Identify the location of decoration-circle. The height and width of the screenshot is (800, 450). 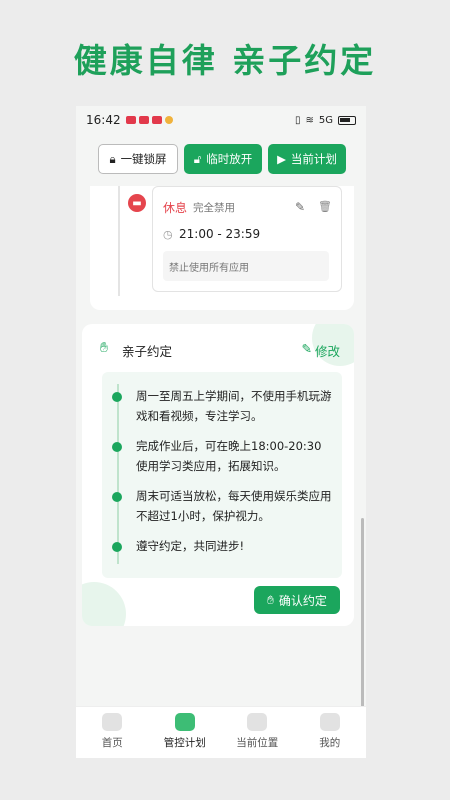
(104, 604).